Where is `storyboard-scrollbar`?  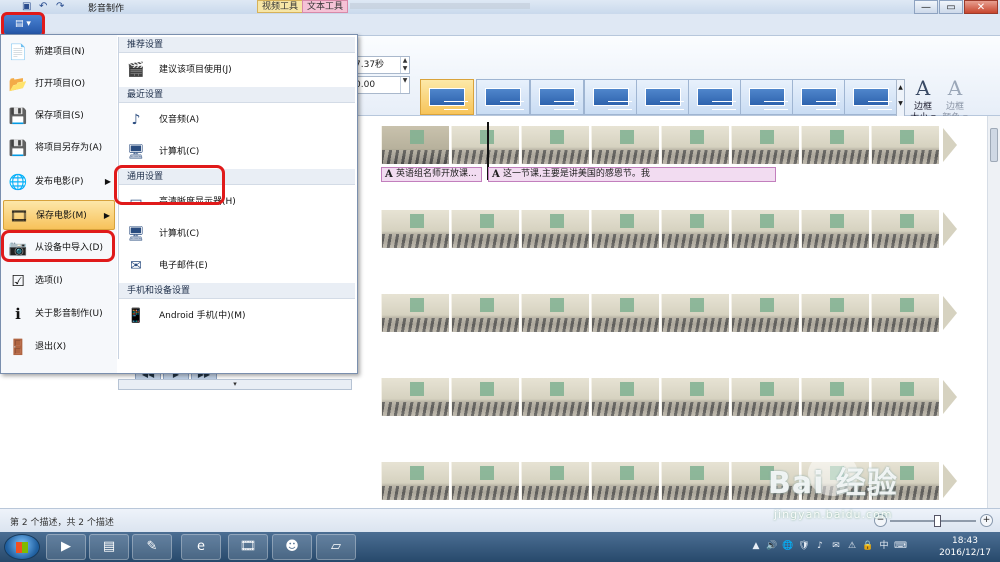 storyboard-scrollbar is located at coordinates (993, 312).